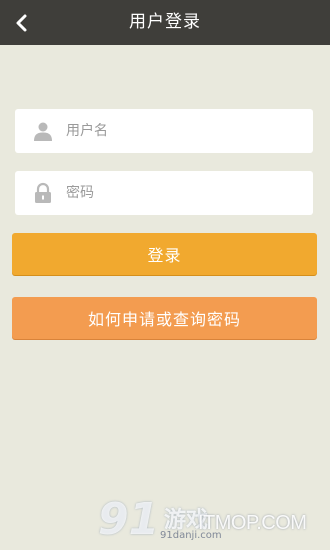 This screenshot has height=550, width=330. Describe the element at coordinates (252, 523) in the screenshot. I see `watermark-domain: ITMOP.COM` at that location.